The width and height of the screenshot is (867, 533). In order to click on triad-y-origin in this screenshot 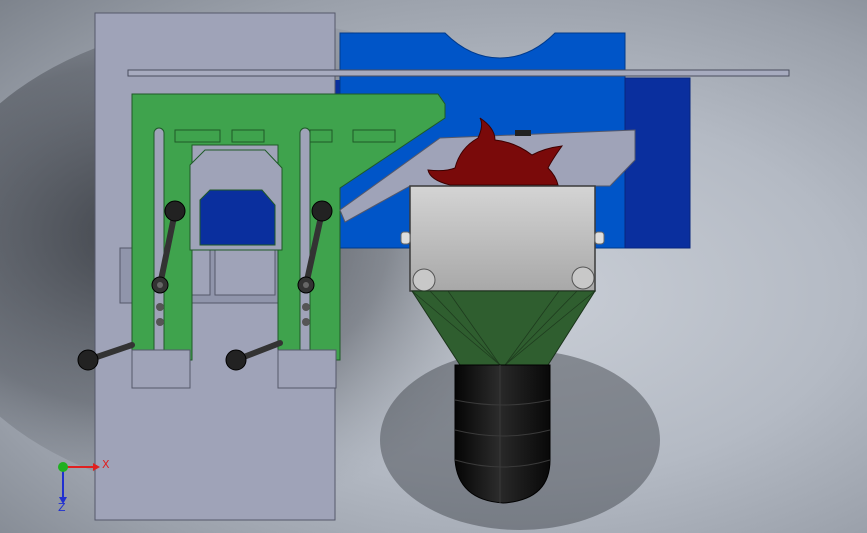, I will do `click(63, 467)`.